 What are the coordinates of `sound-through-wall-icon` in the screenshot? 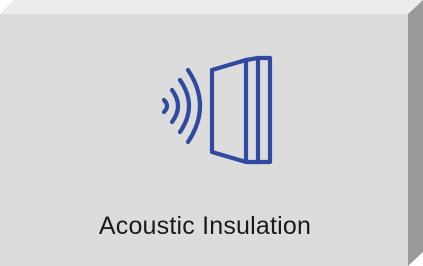 It's located at (215, 110).